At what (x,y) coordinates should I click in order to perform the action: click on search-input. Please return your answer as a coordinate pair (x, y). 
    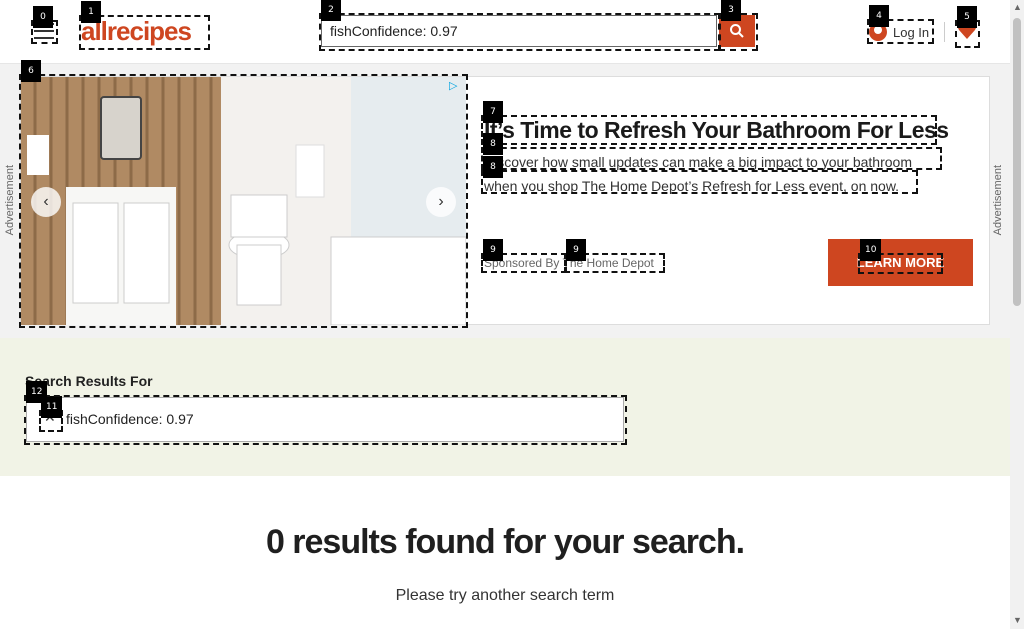
    Looking at the image, I should click on (519, 31).